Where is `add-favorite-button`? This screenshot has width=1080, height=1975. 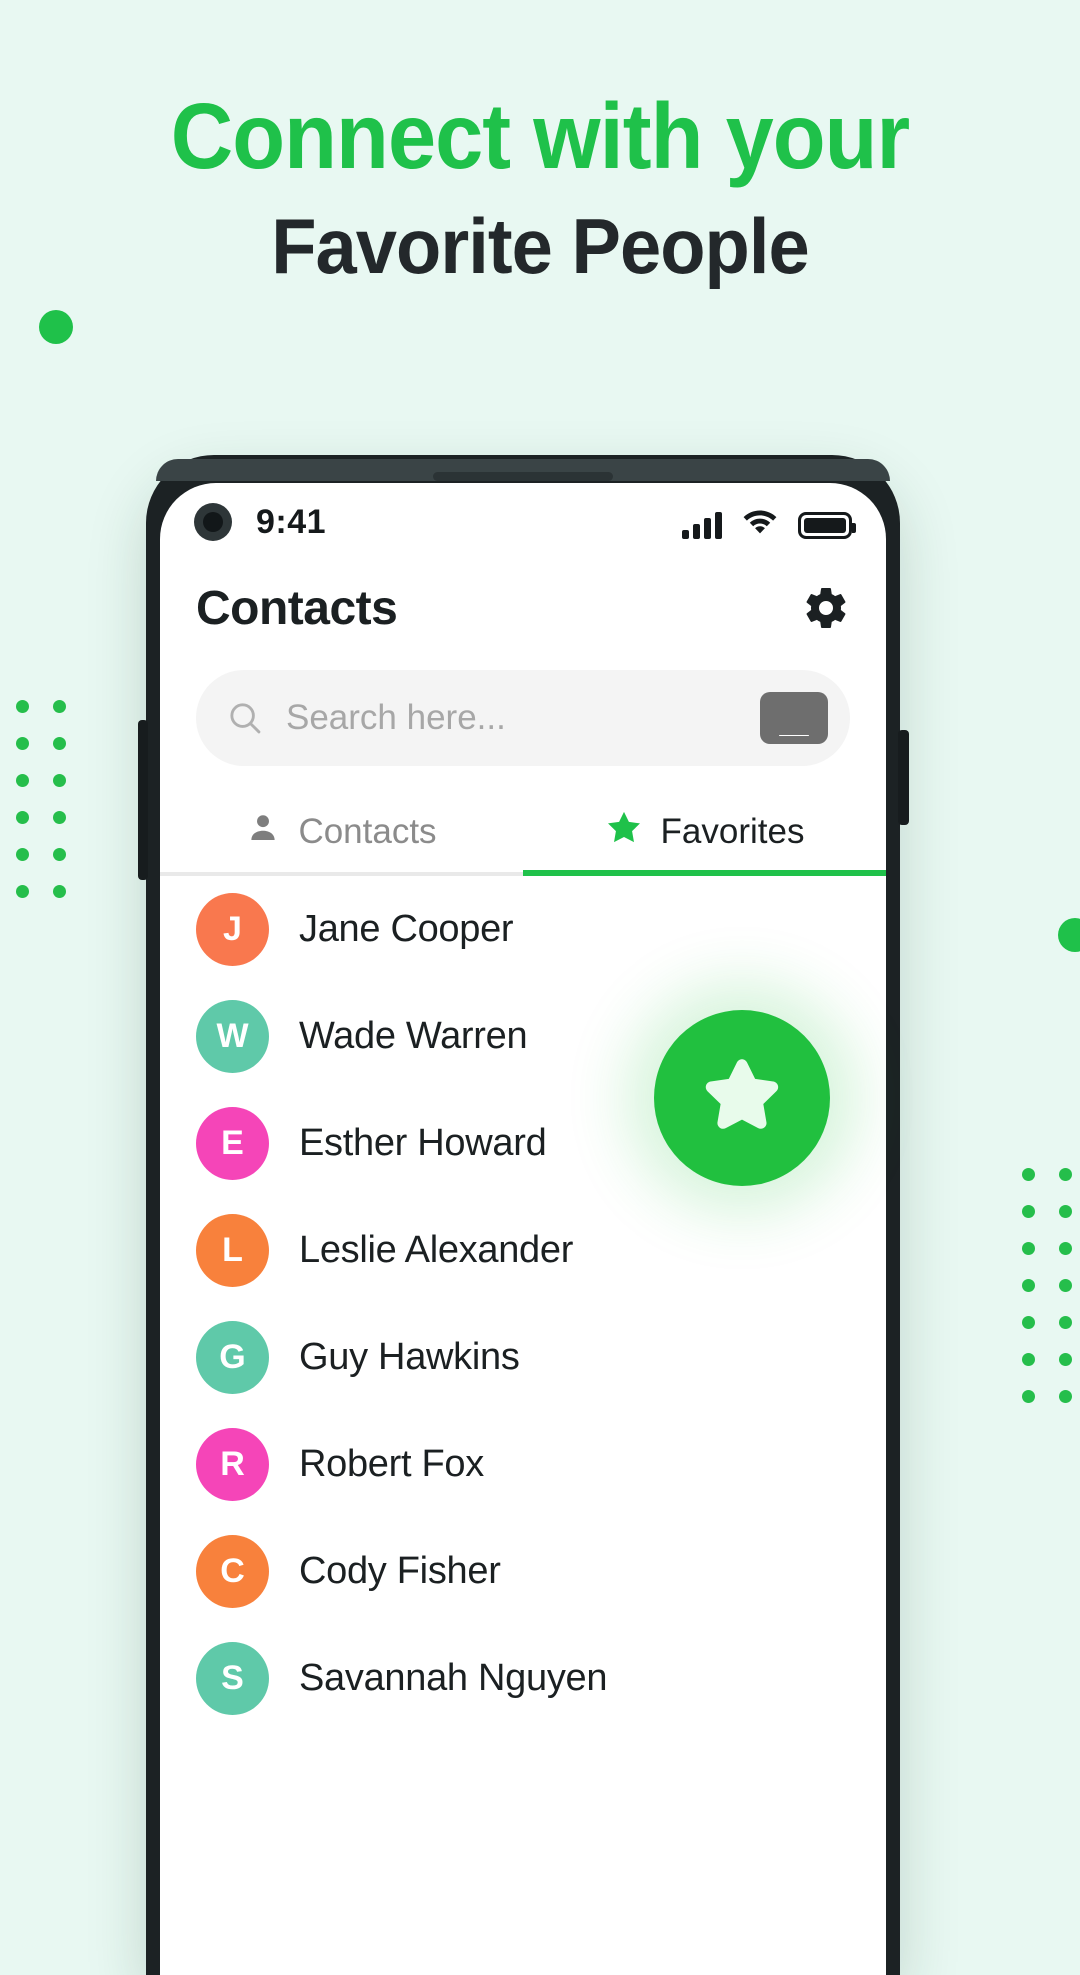 add-favorite-button is located at coordinates (742, 1098).